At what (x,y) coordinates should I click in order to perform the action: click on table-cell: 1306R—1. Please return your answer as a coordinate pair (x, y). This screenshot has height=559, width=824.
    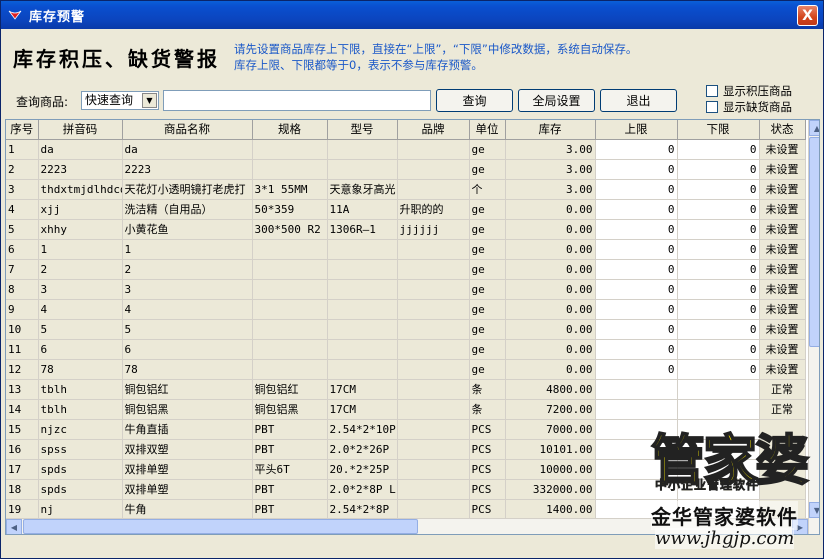
    Looking at the image, I should click on (362, 229).